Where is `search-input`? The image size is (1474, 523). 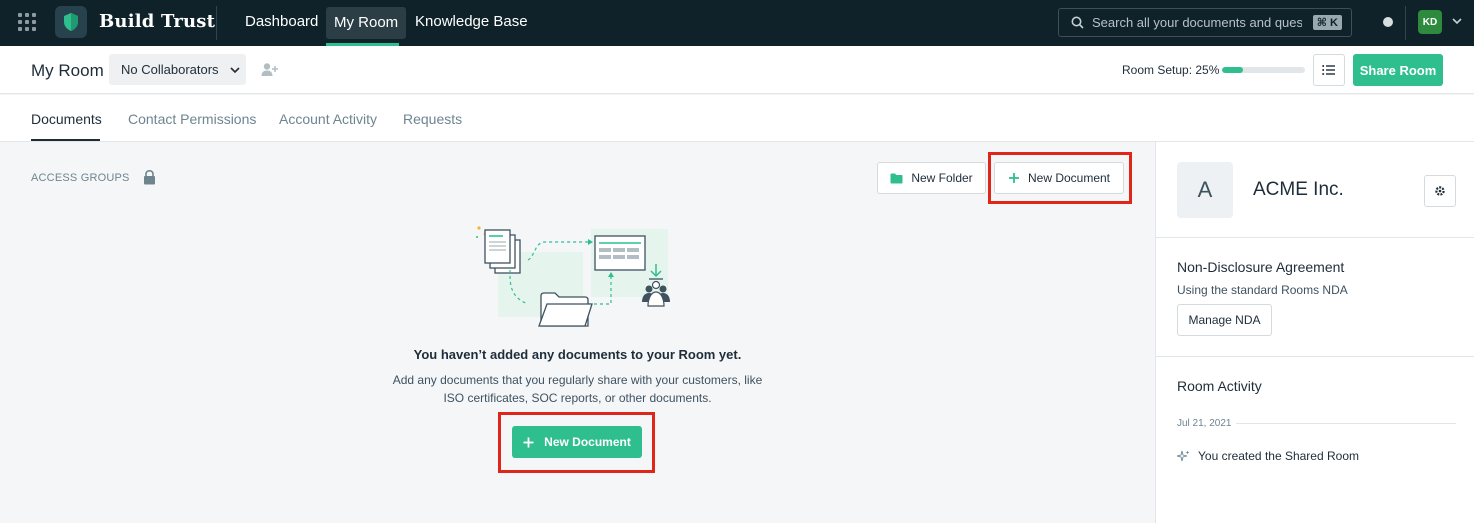 search-input is located at coordinates (1197, 22).